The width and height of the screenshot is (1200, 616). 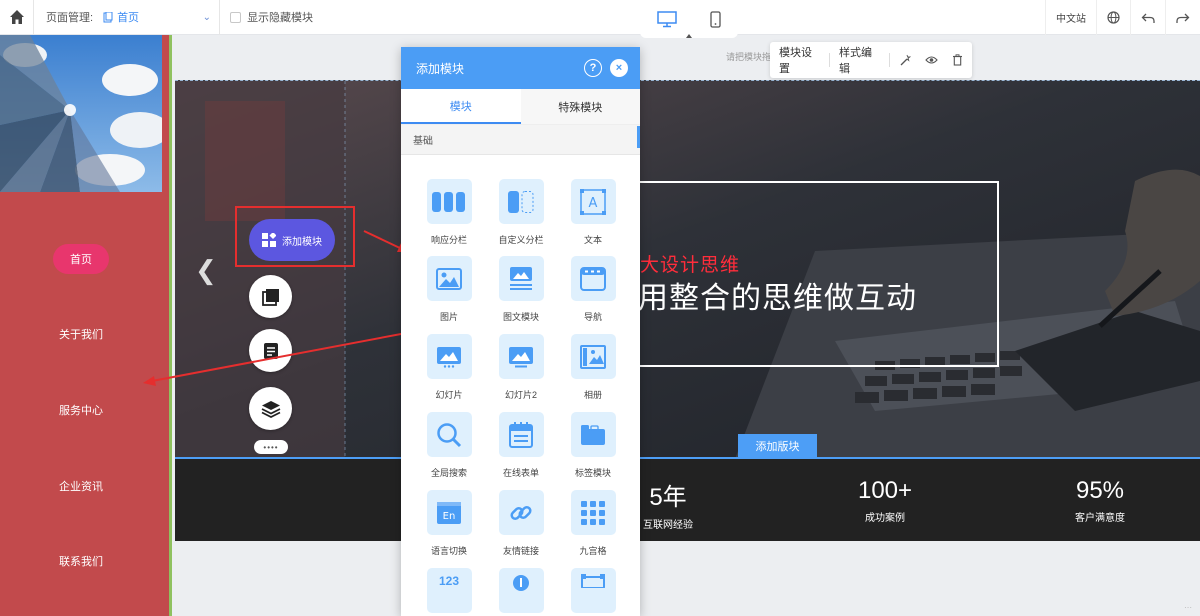 I want to click on module-label: 文本, so click(x=592, y=240).